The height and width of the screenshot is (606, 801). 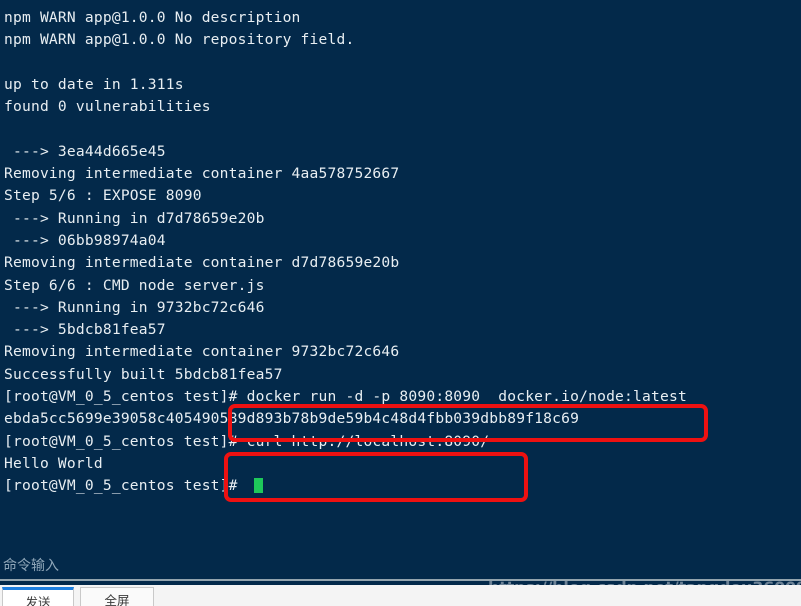 I want to click on terminal-line: Step 6/6 : CMD node server.js, so click(x=134, y=285).